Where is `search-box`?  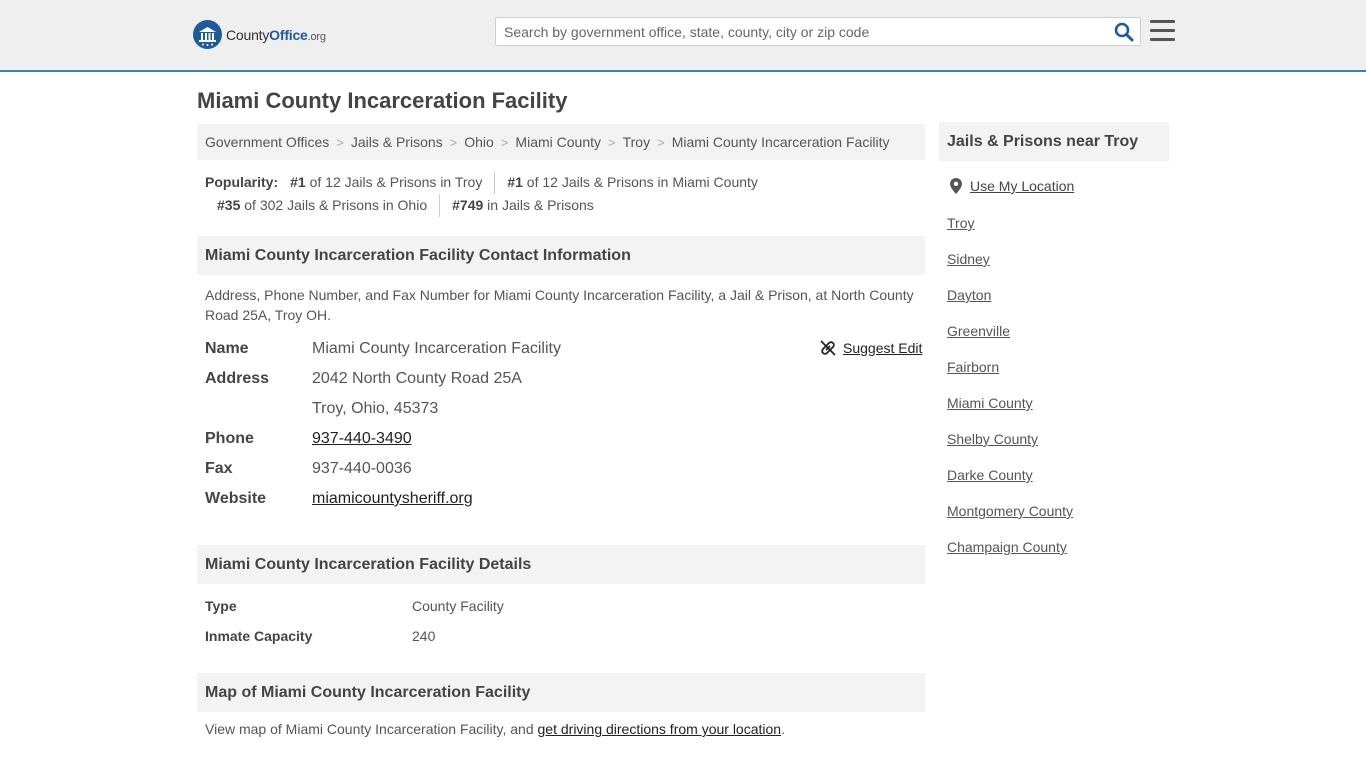 search-box is located at coordinates (818, 31).